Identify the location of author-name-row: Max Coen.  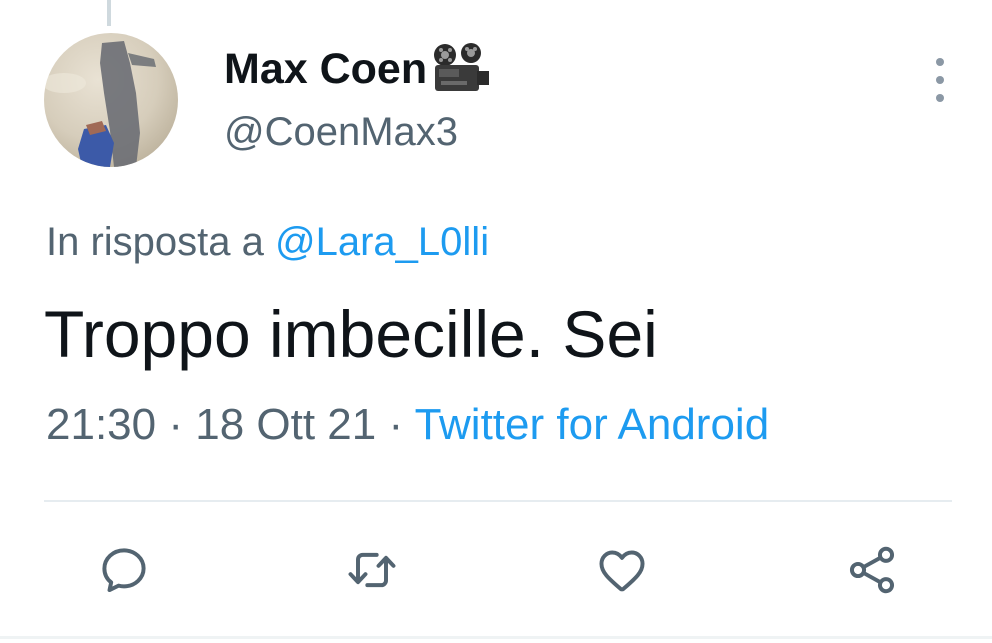
(358, 69).